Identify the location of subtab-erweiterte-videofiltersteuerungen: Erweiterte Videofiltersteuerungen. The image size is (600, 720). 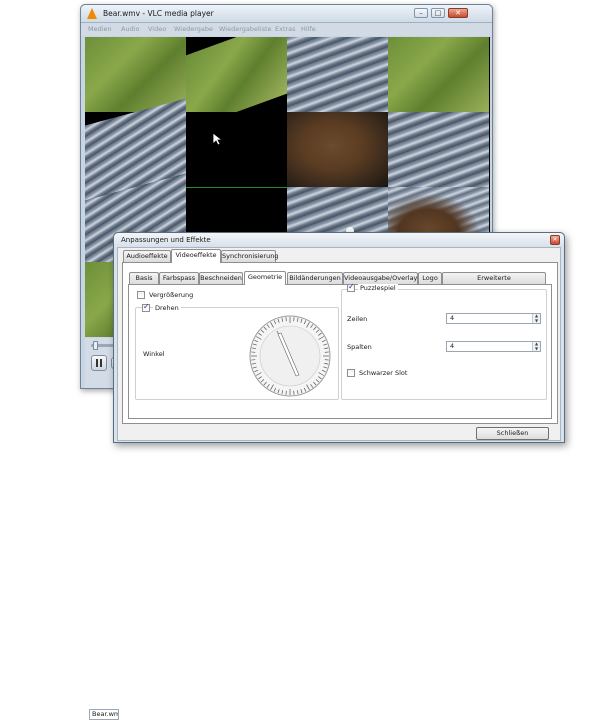
(494, 278).